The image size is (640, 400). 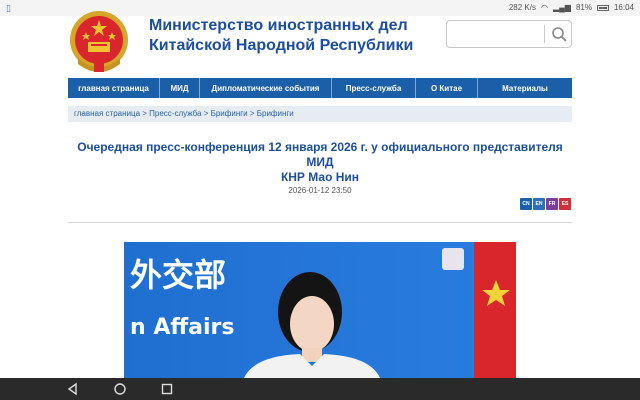 What do you see at coordinates (167, 389) in the screenshot?
I see `recents-icon` at bounding box center [167, 389].